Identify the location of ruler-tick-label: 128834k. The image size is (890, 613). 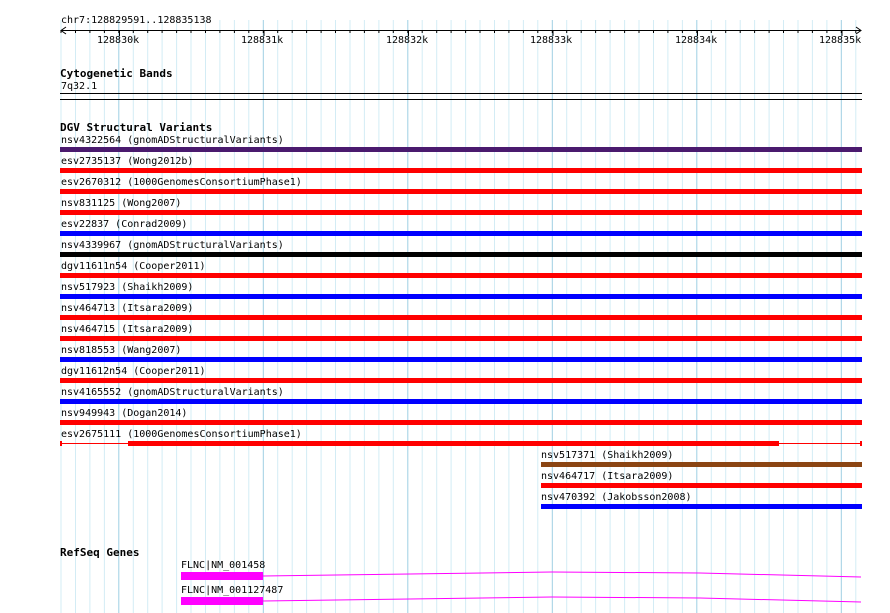
(696, 40).